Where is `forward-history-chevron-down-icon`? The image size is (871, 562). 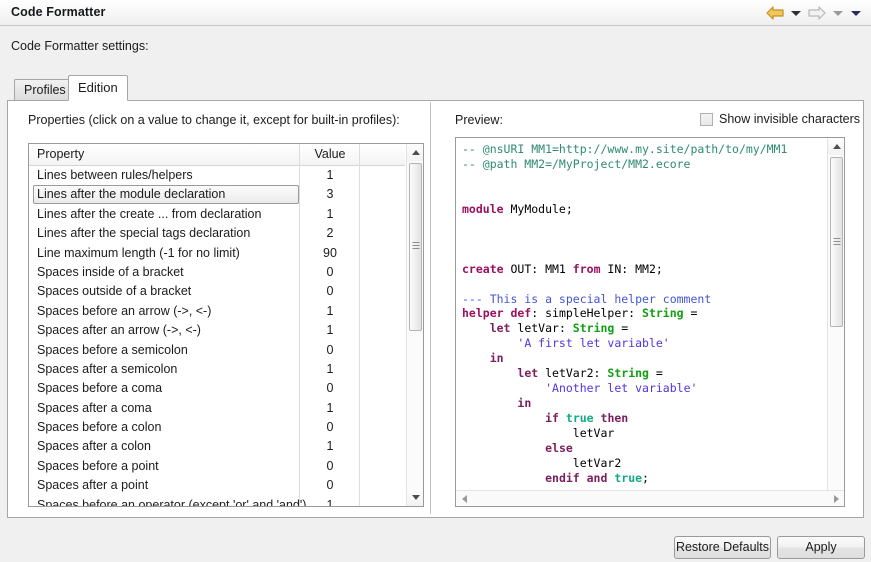 forward-history-chevron-down-icon is located at coordinates (838, 13).